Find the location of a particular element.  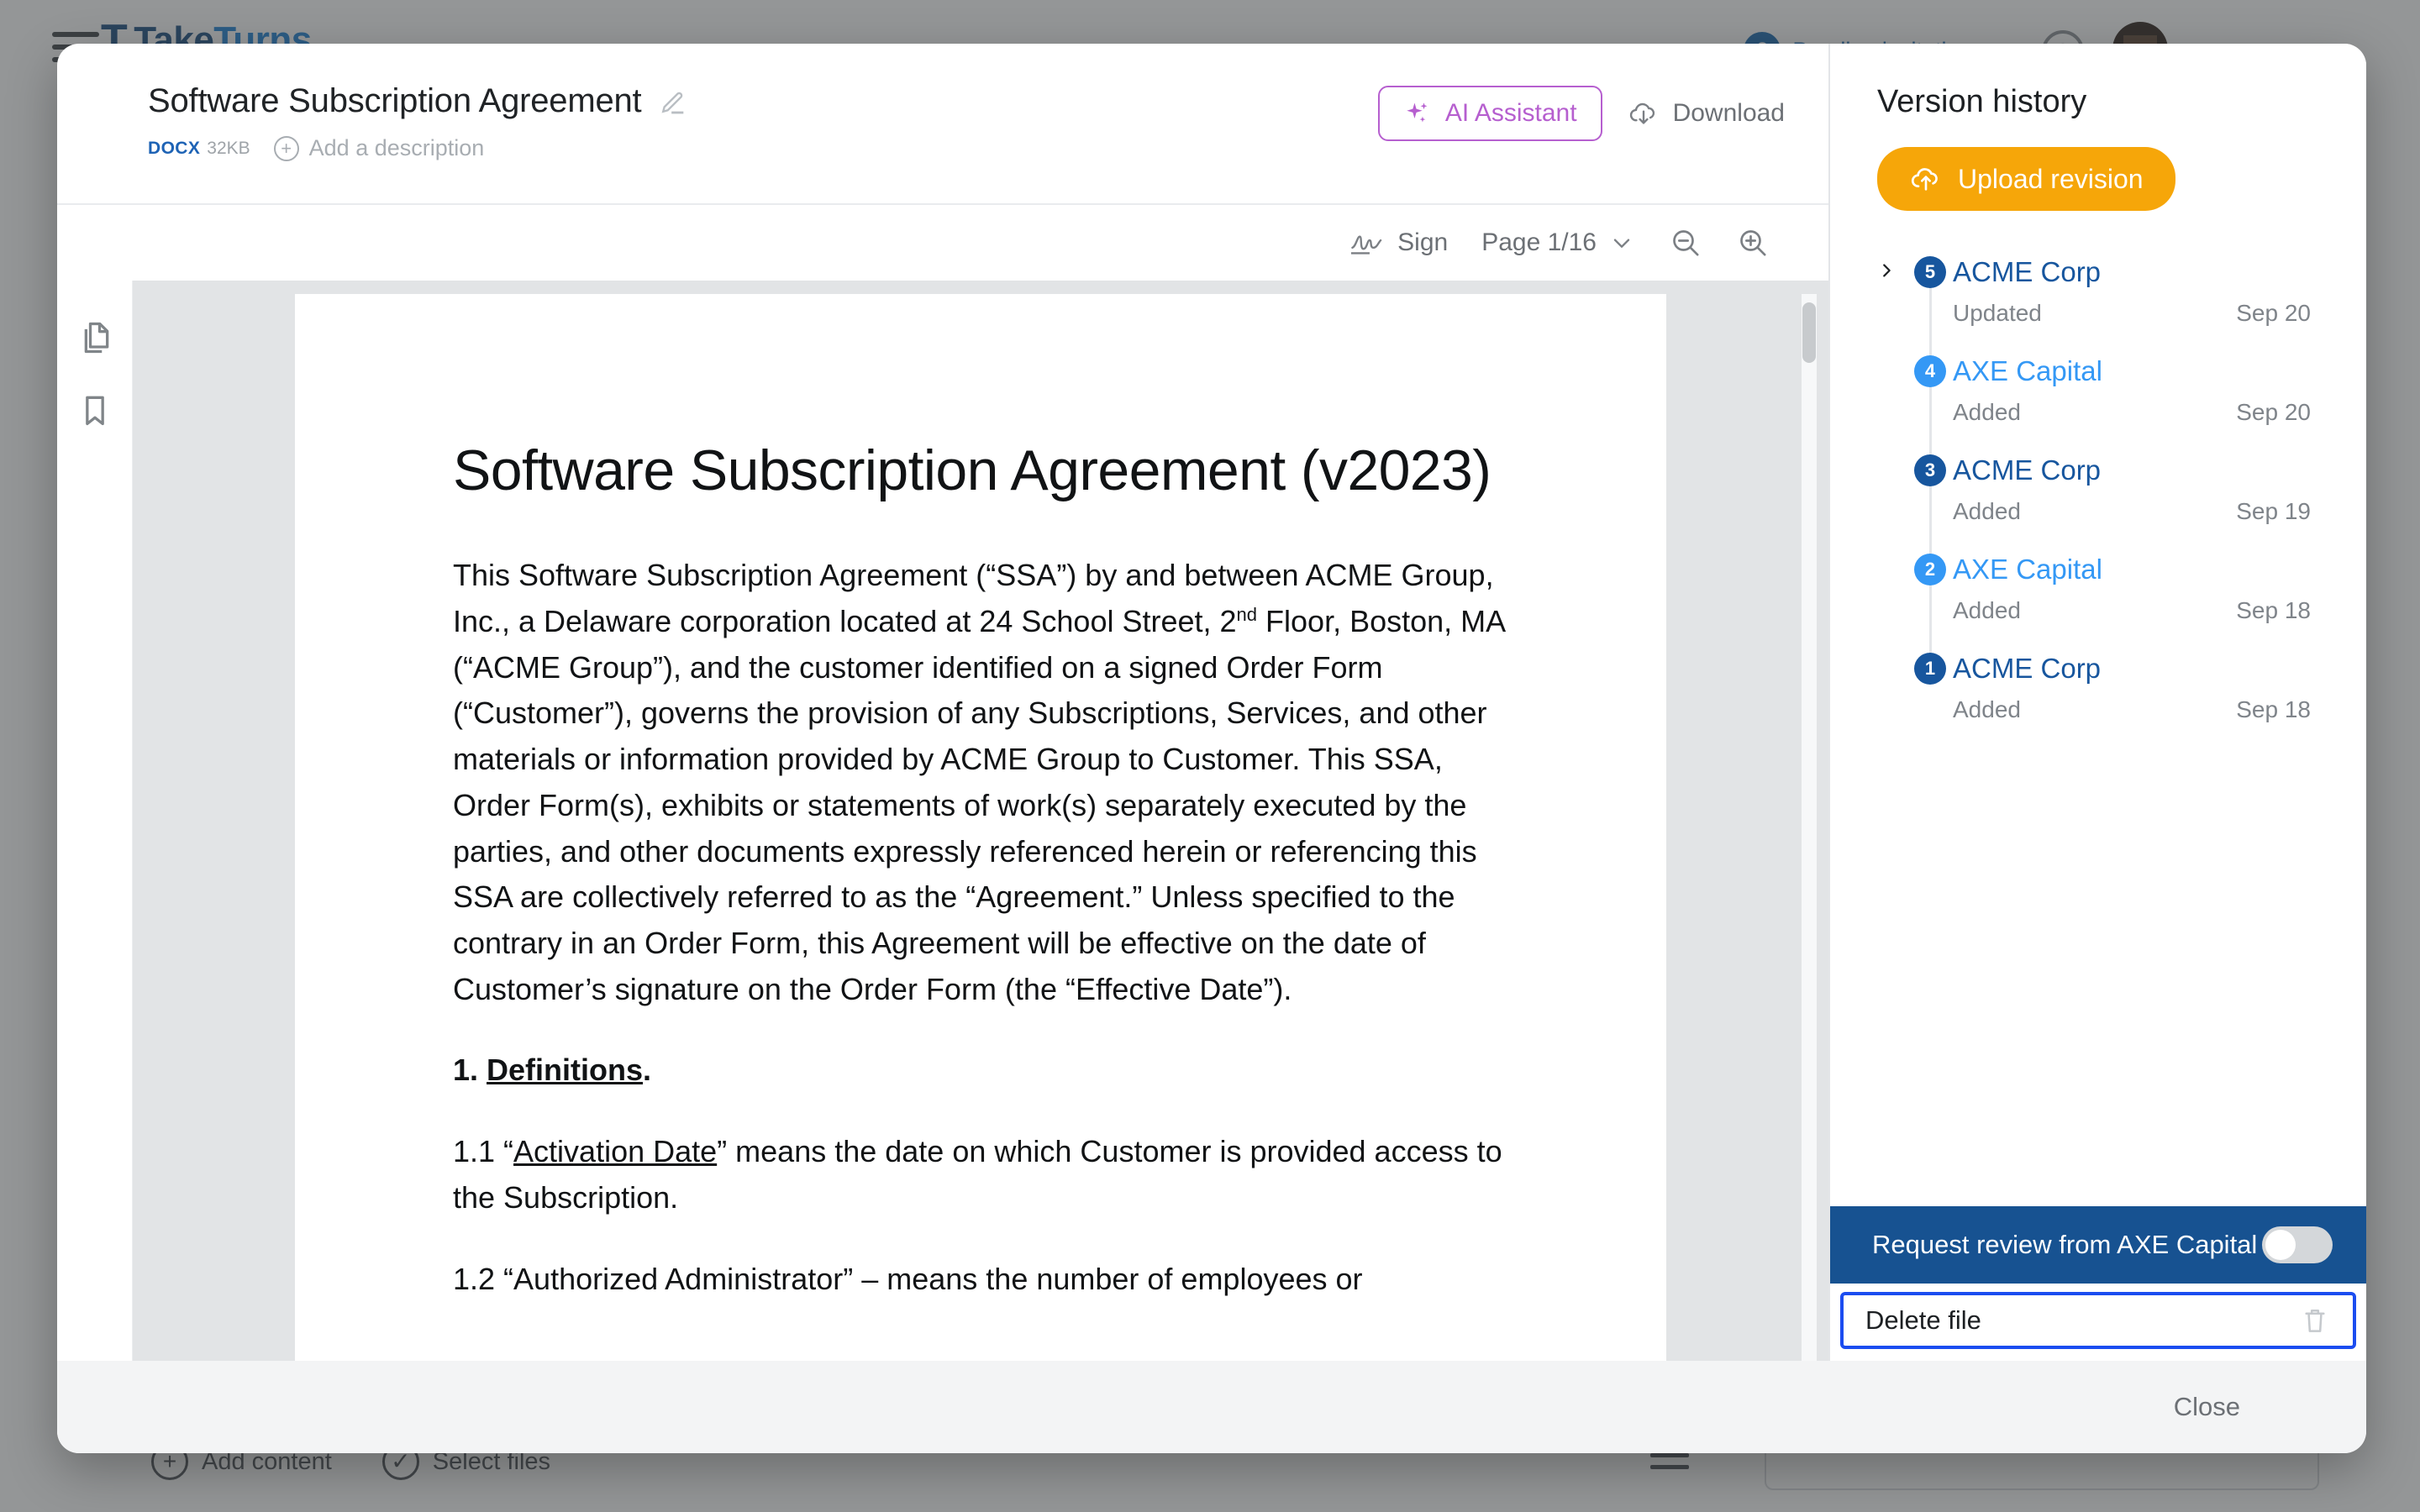

delete-file-button: Delete file is located at coordinates (2098, 1320).